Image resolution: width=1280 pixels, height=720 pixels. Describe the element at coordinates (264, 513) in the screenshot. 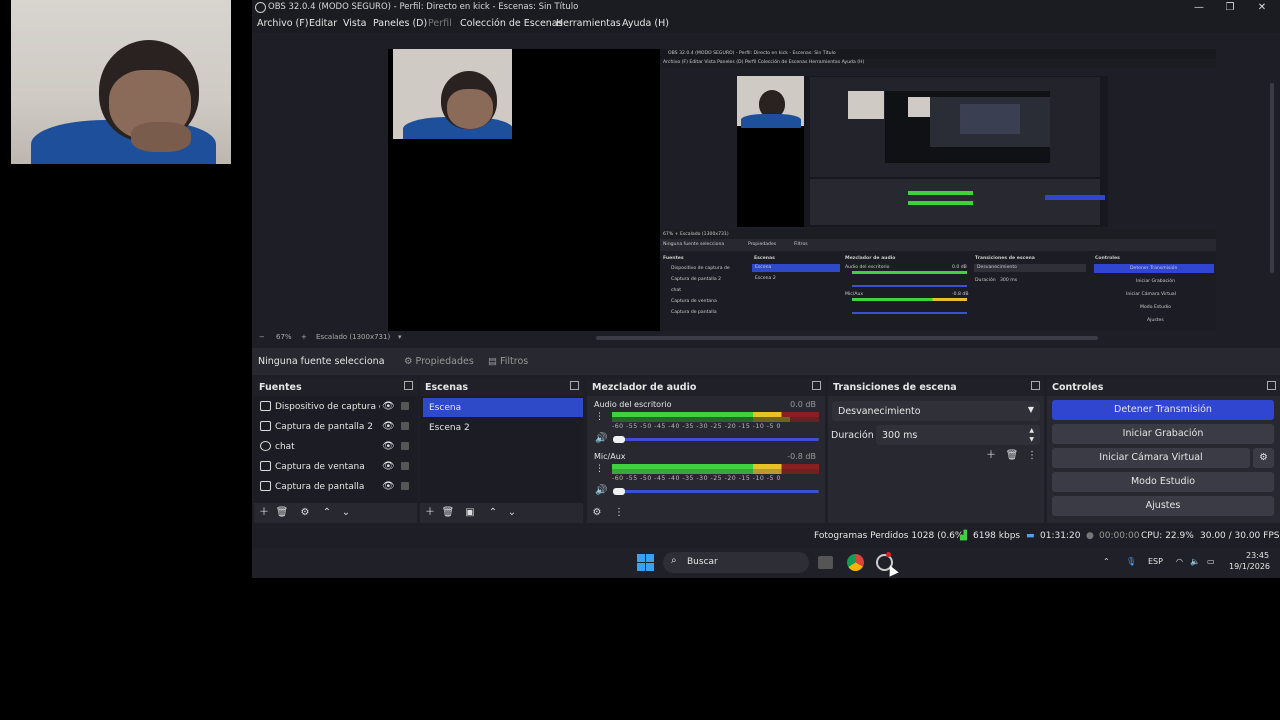

I see `add-source-icon: ＋` at that location.